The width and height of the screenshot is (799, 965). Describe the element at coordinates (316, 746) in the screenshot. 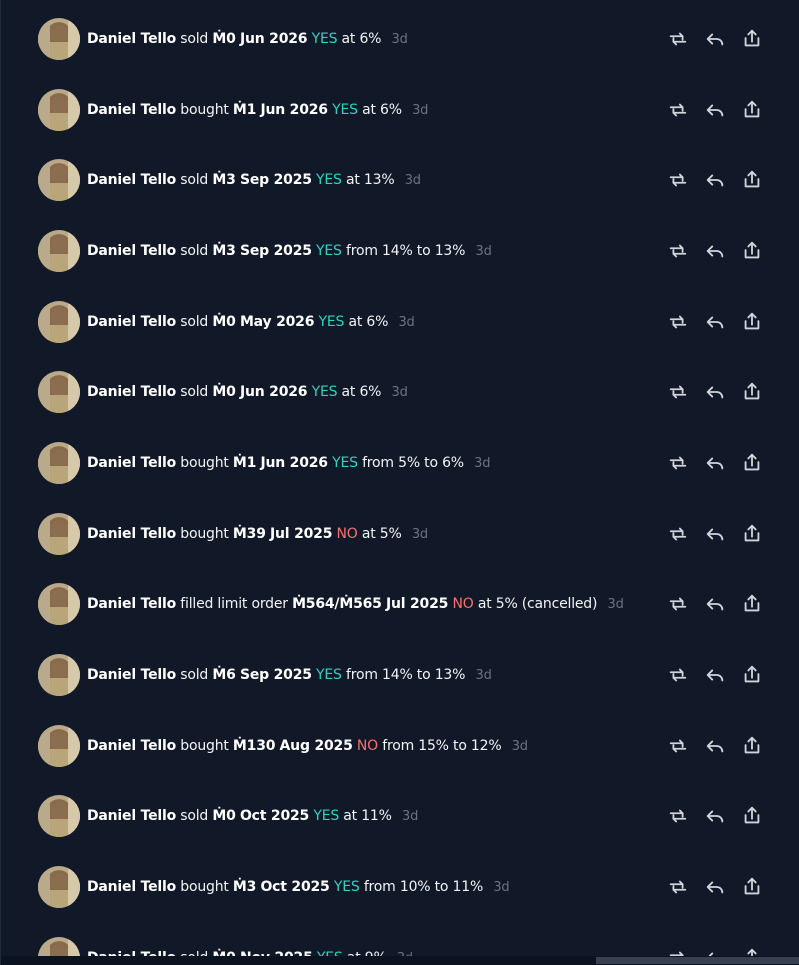

I see `market-month: Aug 2025` at that location.